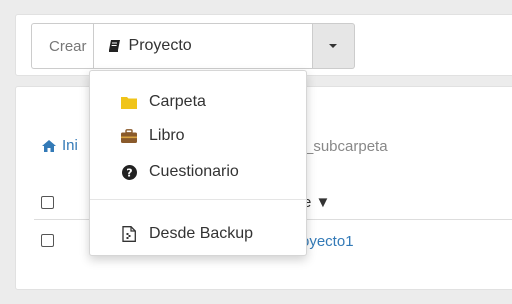 This screenshot has height=304, width=512. I want to click on menu-item-cuestionario: ? Cuestionario, so click(198, 172).